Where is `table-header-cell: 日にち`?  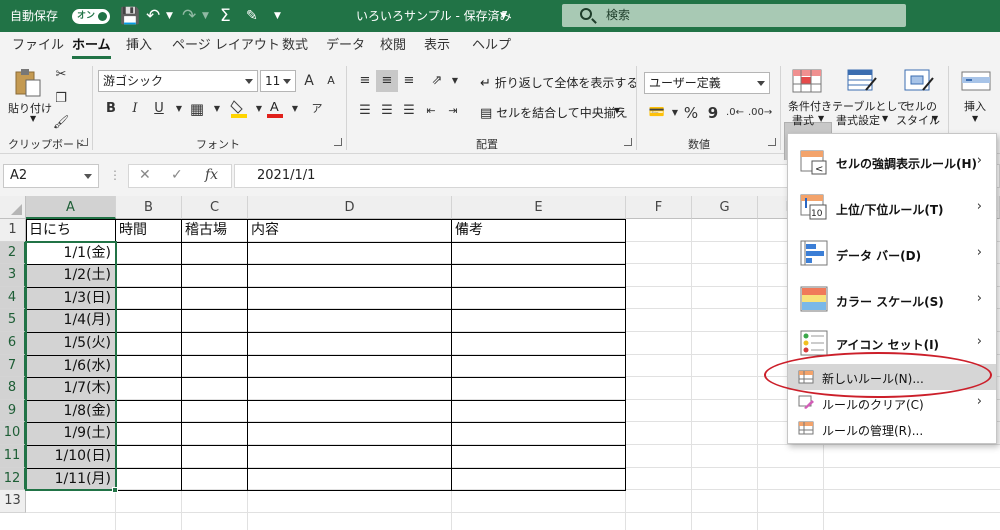 table-header-cell: 日にち is located at coordinates (71, 230).